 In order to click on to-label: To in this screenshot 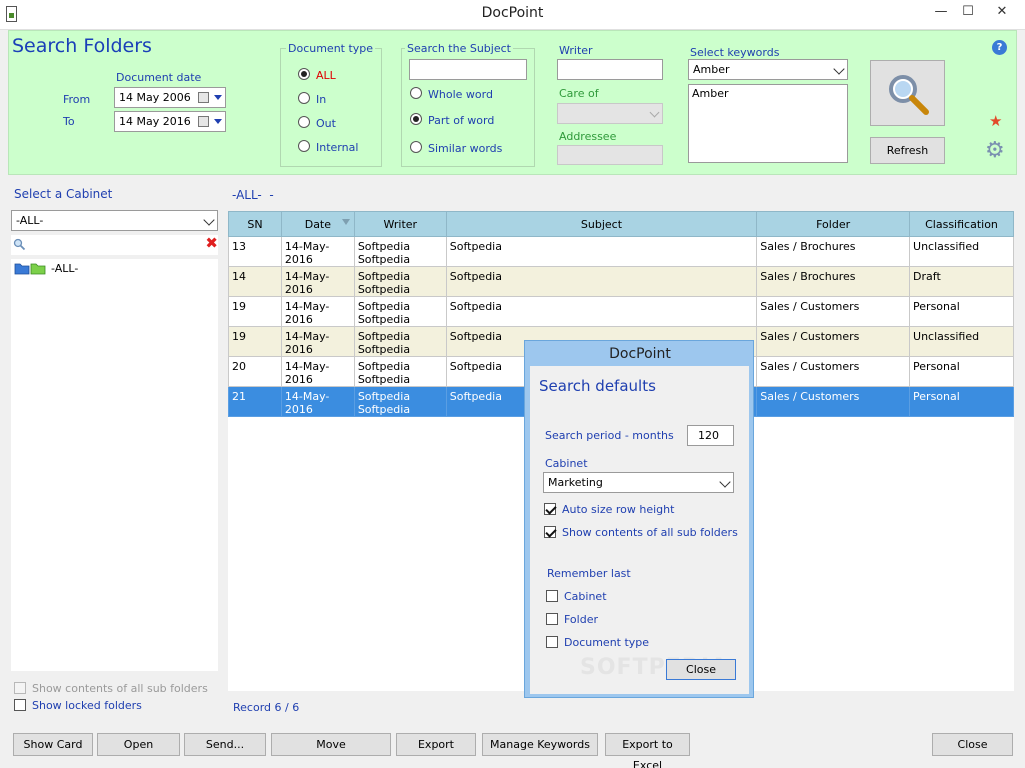, I will do `click(69, 121)`.